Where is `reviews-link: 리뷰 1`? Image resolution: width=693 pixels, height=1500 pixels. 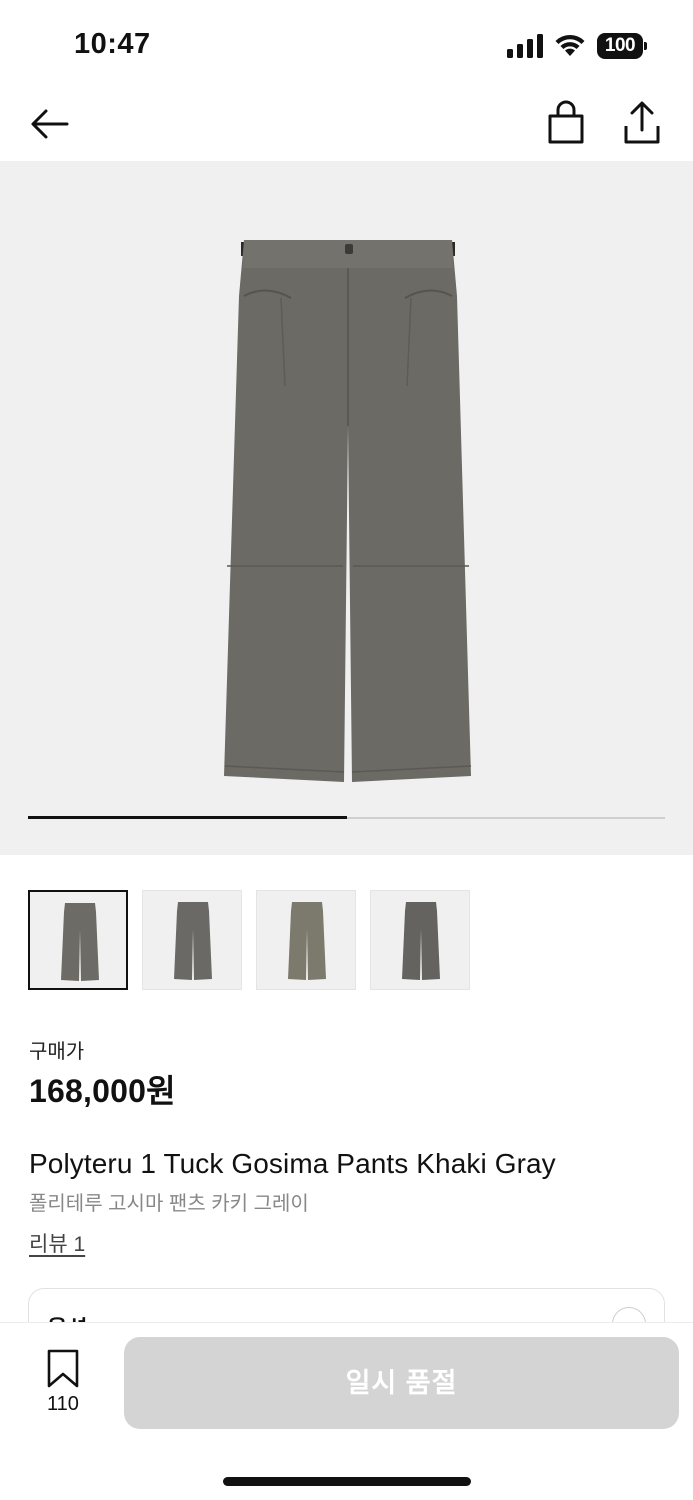 reviews-link: 리뷰 1 is located at coordinates (57, 1243).